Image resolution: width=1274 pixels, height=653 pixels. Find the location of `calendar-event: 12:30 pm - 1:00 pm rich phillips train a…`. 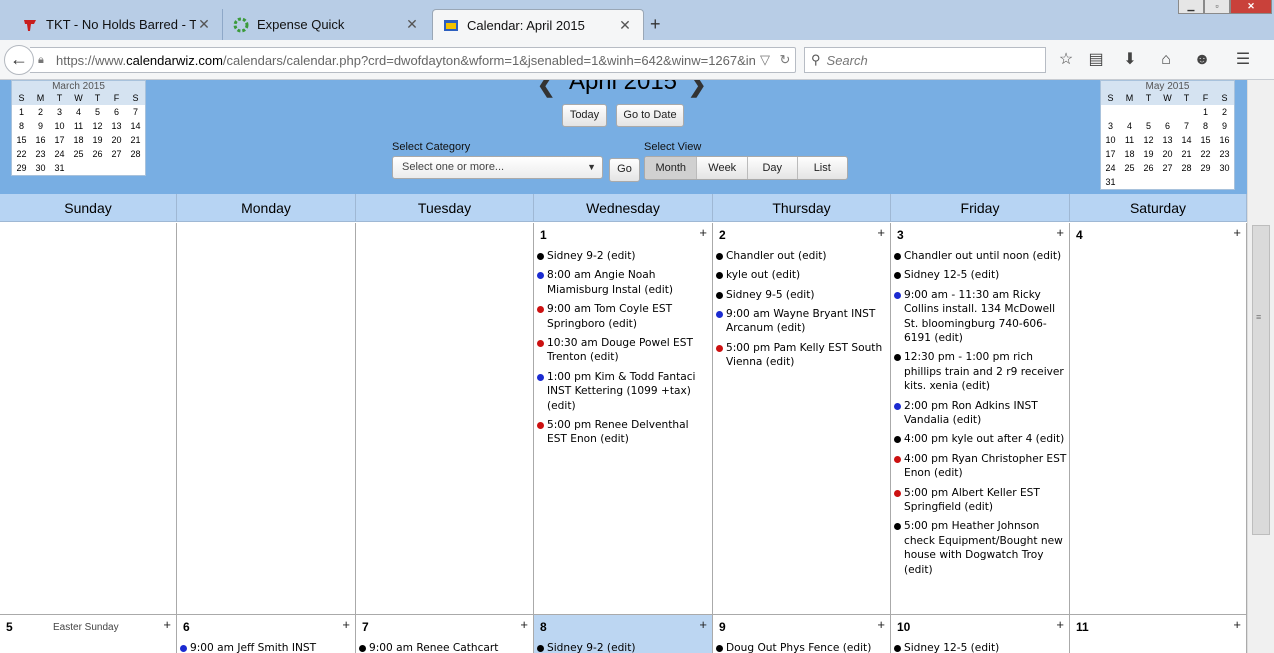

calendar-event: 12:30 pm - 1:00 pm rich phillips train a… is located at coordinates (980, 372).